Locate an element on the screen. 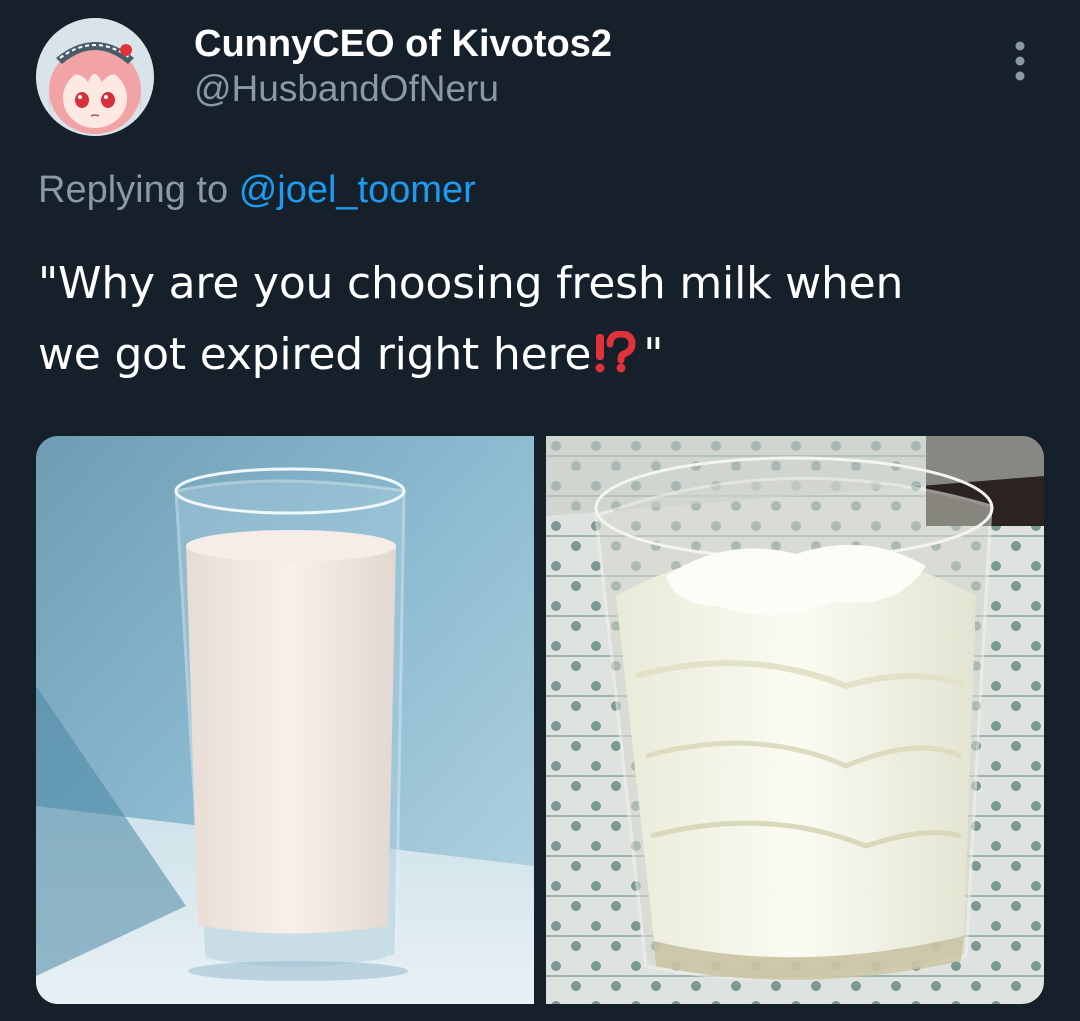  more-options-icon is located at coordinates (1020, 61).